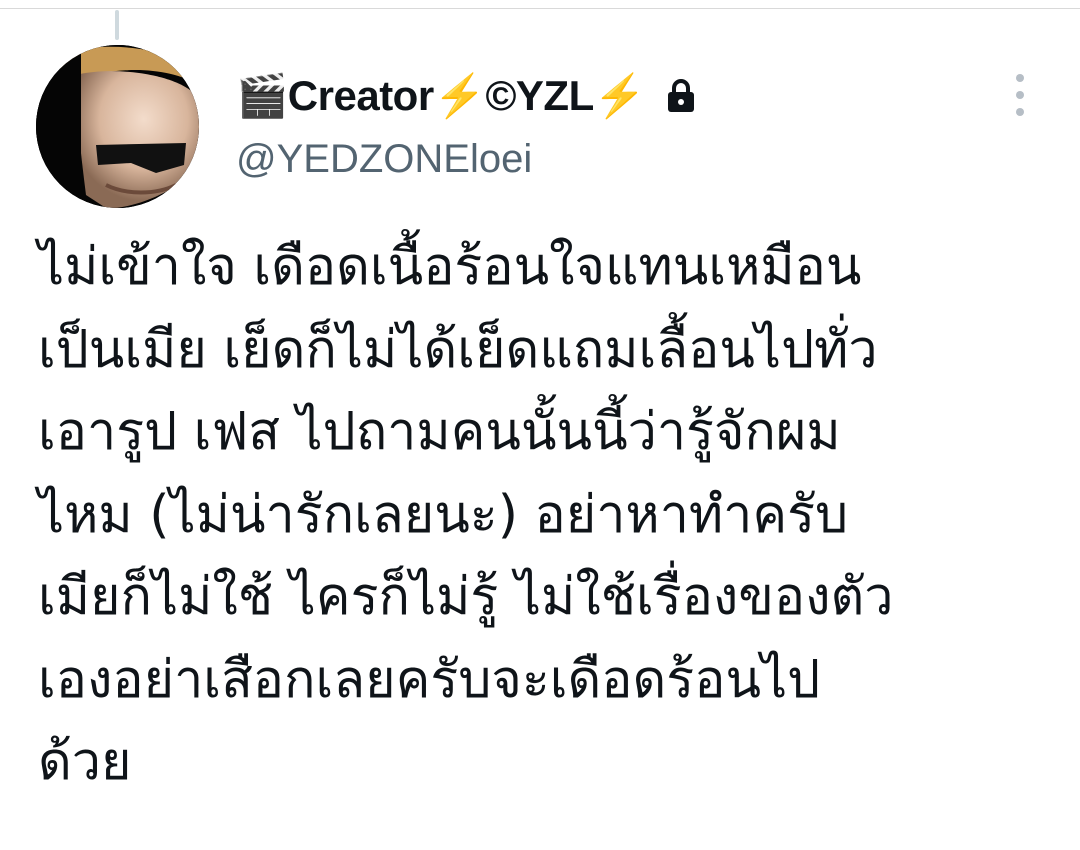  Describe the element at coordinates (681, 96) in the screenshot. I see `lock-icon` at that location.